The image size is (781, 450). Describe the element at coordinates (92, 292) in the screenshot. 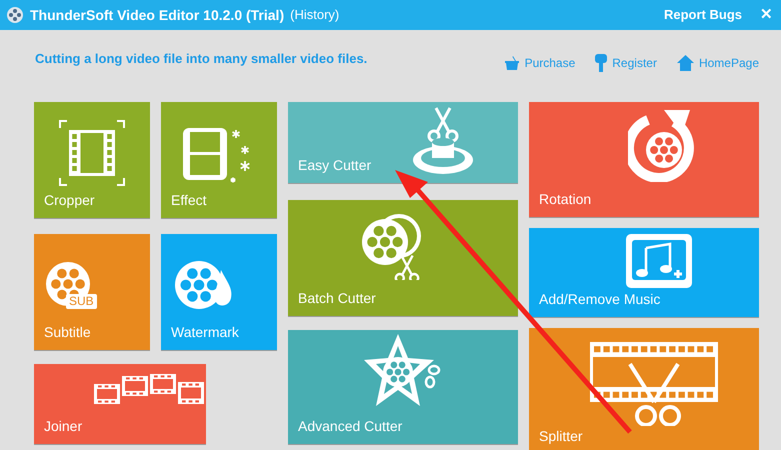

I see `tool-tile: SUB Subtitle` at that location.